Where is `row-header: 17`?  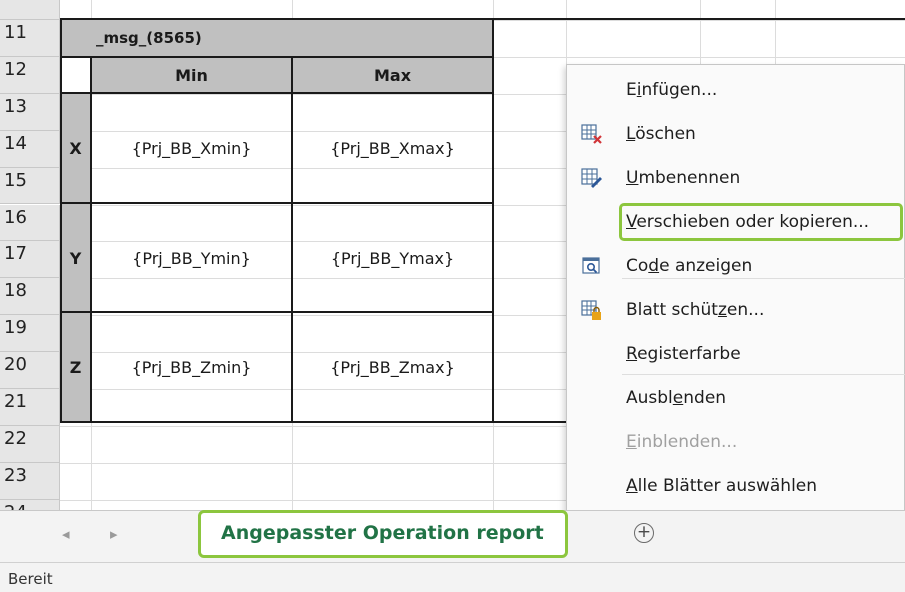
row-header: 17 is located at coordinates (30, 260).